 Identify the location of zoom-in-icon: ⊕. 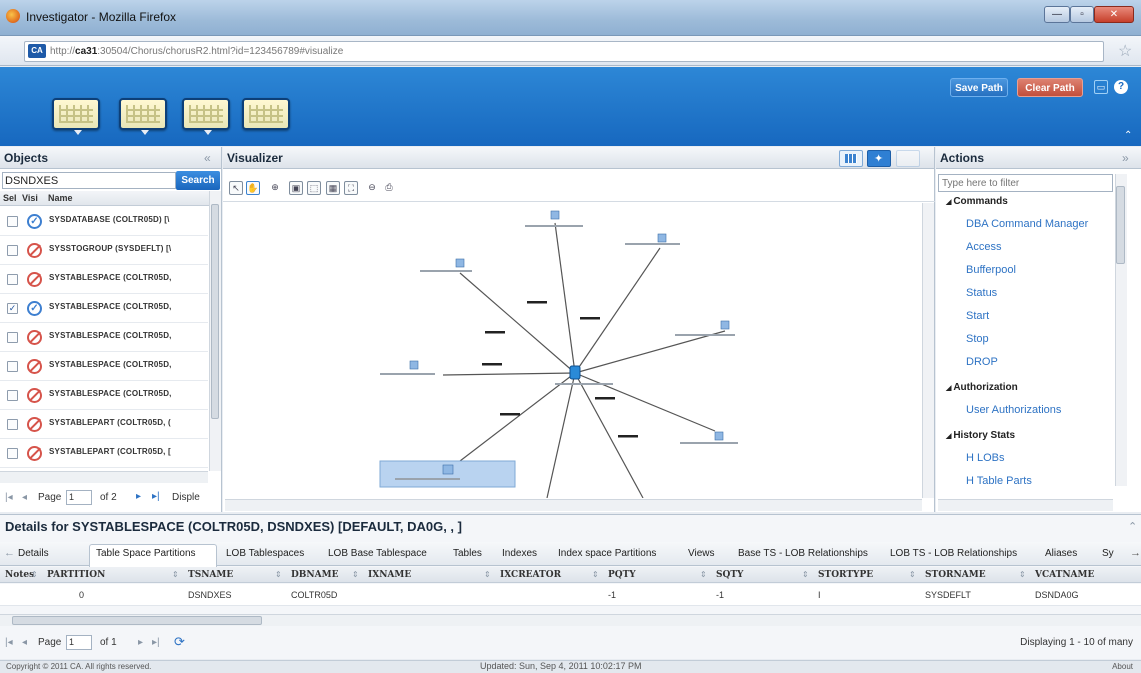
(275, 188).